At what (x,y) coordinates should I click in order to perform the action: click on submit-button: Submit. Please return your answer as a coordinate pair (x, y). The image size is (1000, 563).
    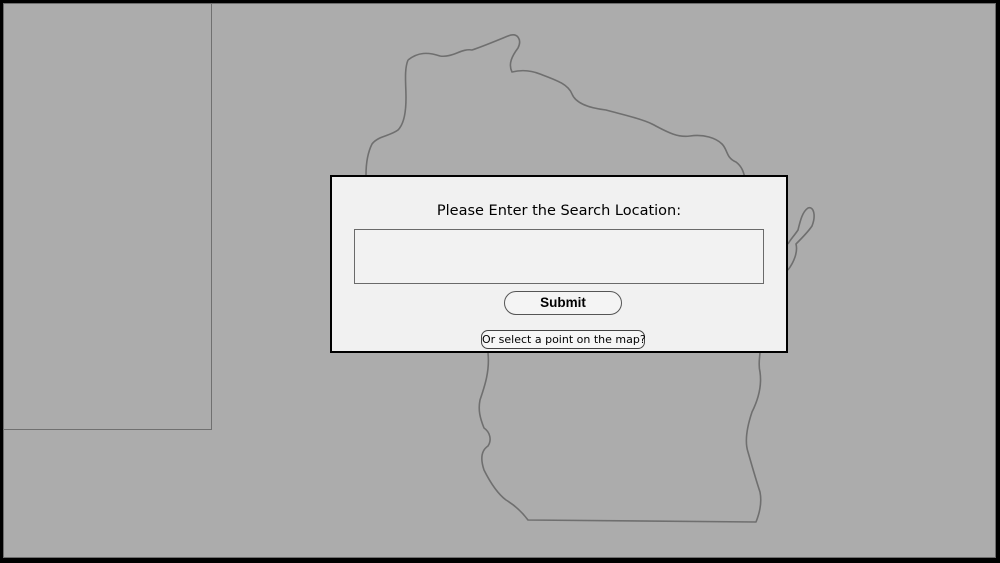
    Looking at the image, I should click on (563, 303).